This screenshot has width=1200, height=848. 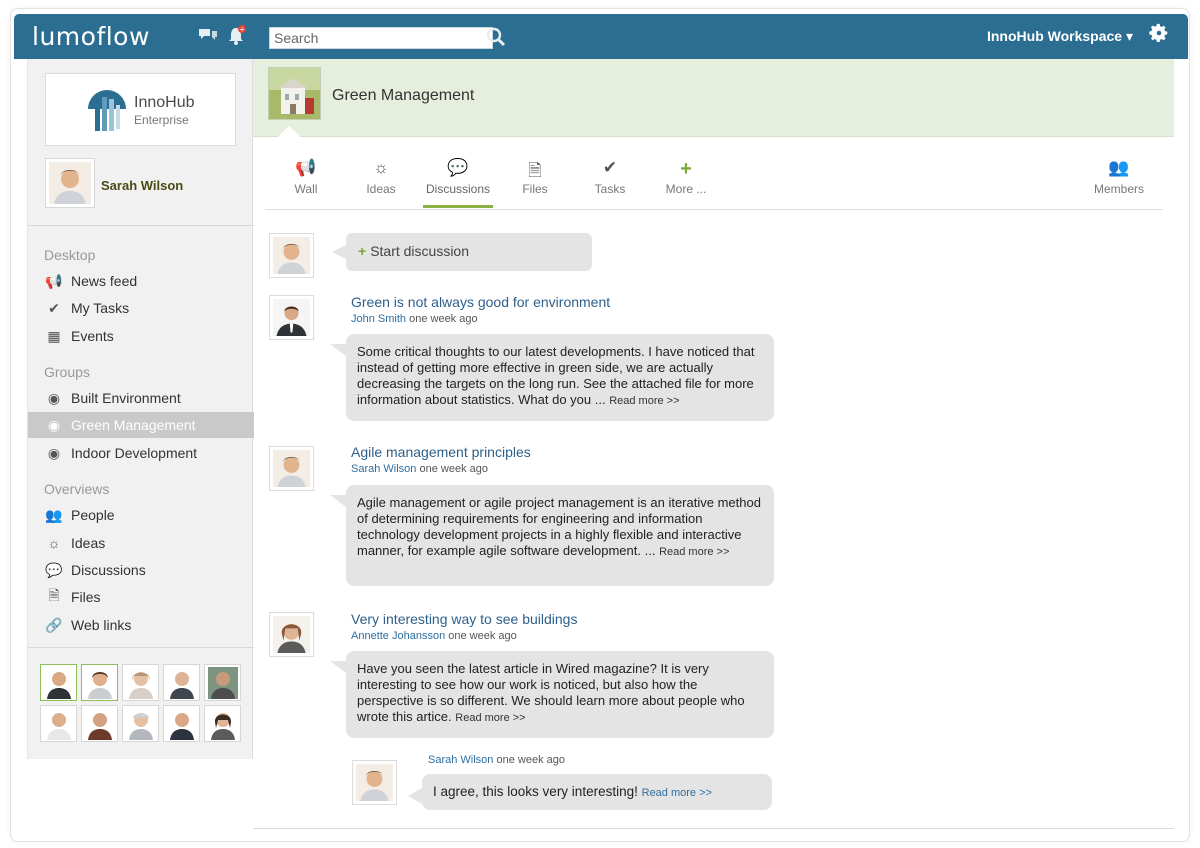 What do you see at coordinates (141, 398) in the screenshot?
I see `sidebar-item-built-environment: ◉ Built Environment` at bounding box center [141, 398].